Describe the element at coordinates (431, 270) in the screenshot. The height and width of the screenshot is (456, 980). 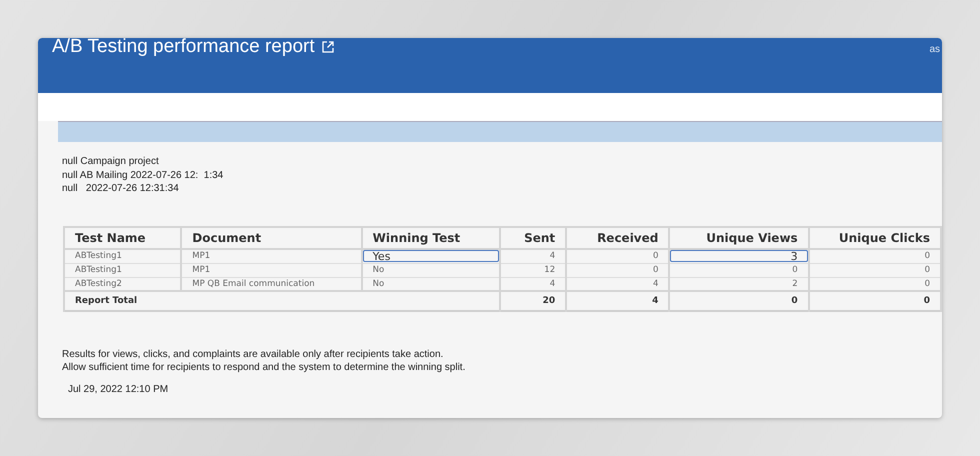
I see `table-cell: No` at that location.